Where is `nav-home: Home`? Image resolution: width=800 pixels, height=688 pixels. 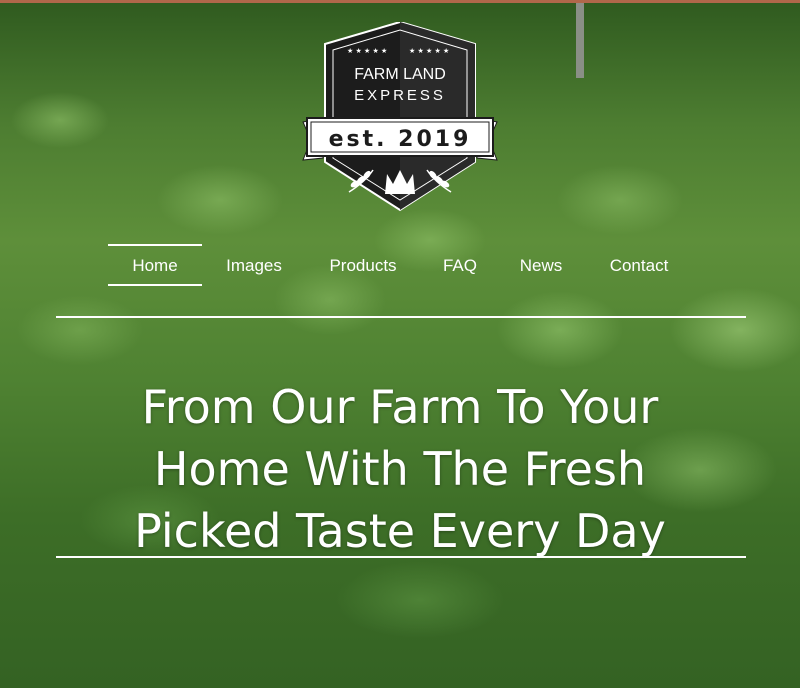 nav-home: Home is located at coordinates (155, 265).